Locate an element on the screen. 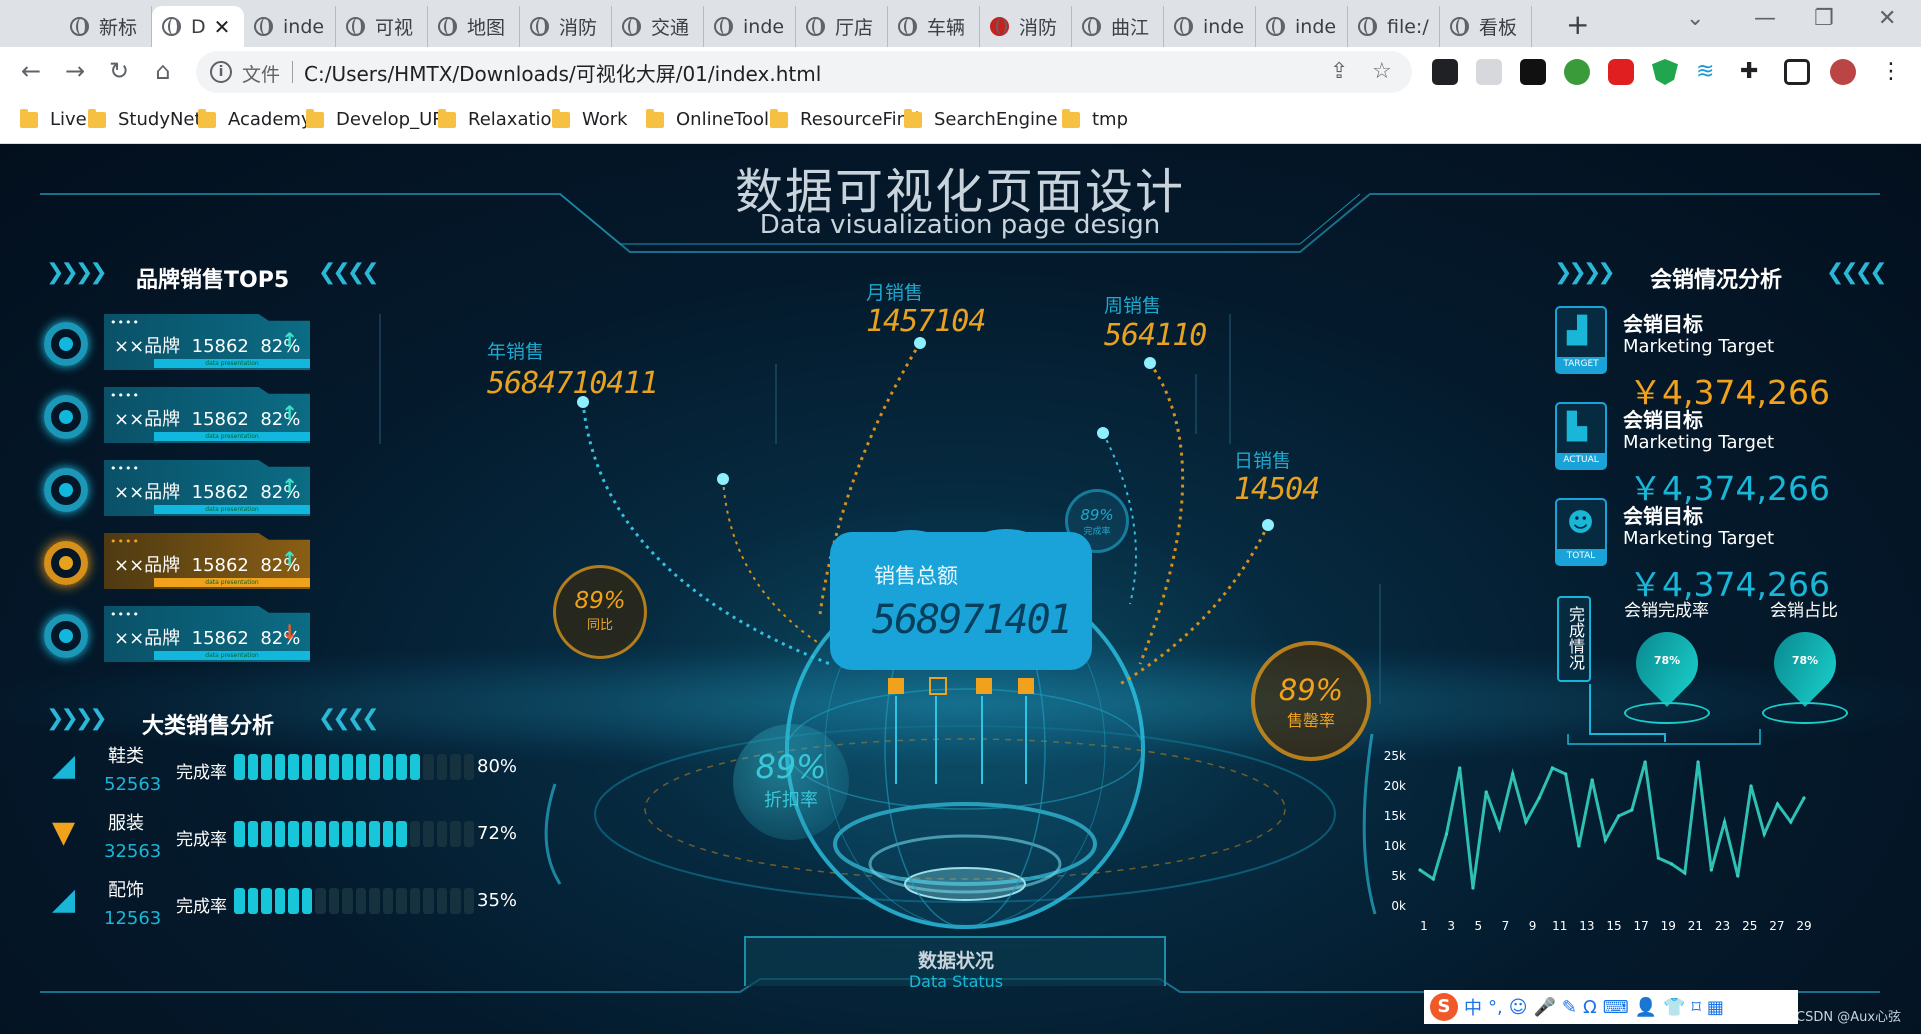 The height and width of the screenshot is (1034, 1921). ime-button: 👕 is located at coordinates (1674, 1007).